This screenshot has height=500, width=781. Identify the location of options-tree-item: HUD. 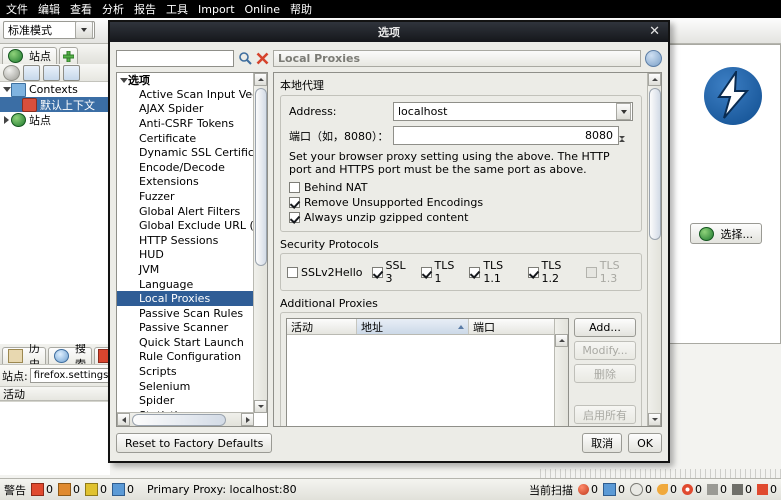
(185, 255).